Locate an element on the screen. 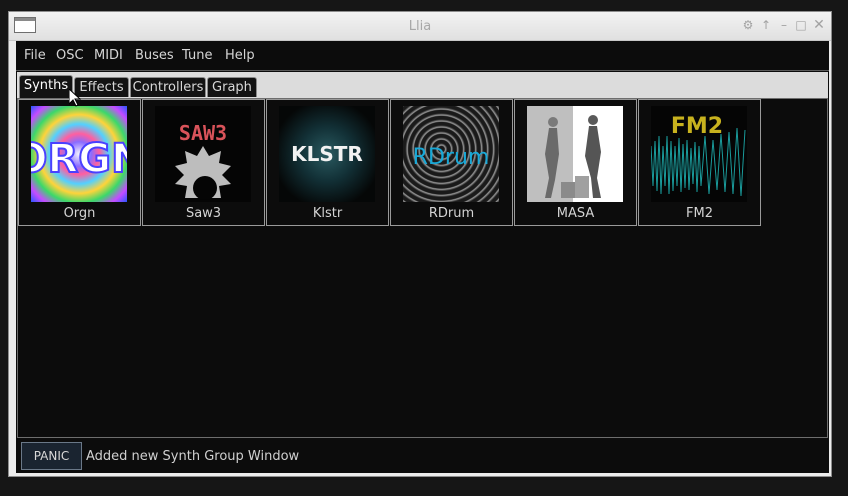 The height and width of the screenshot is (496, 848). fm2-logo: FM2 is located at coordinates (699, 154).